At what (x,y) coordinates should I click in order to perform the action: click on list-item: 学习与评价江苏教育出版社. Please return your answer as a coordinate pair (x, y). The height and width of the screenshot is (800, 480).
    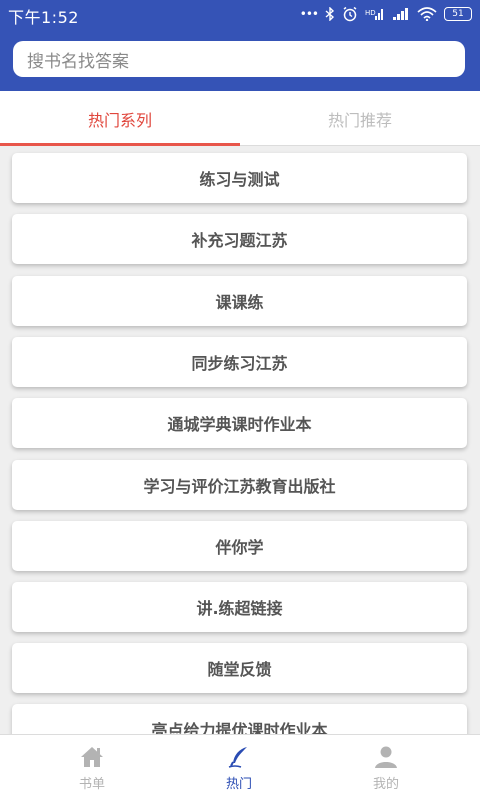
    Looking at the image, I should click on (239, 485).